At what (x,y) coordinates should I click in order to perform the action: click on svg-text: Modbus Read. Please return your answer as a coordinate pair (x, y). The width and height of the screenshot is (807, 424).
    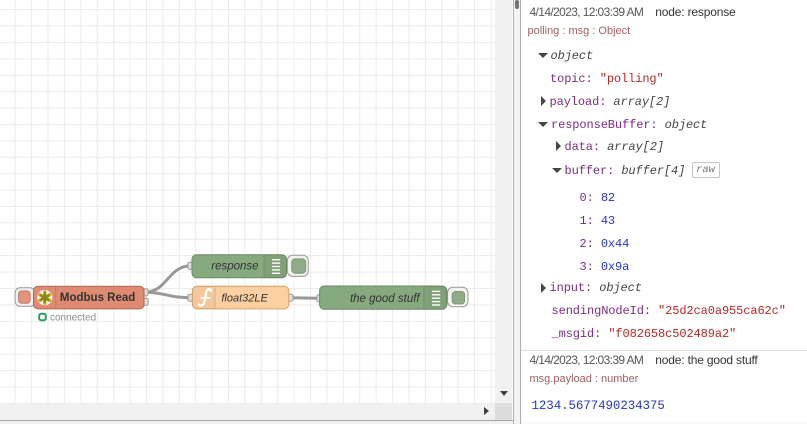
    Looking at the image, I should click on (97, 298).